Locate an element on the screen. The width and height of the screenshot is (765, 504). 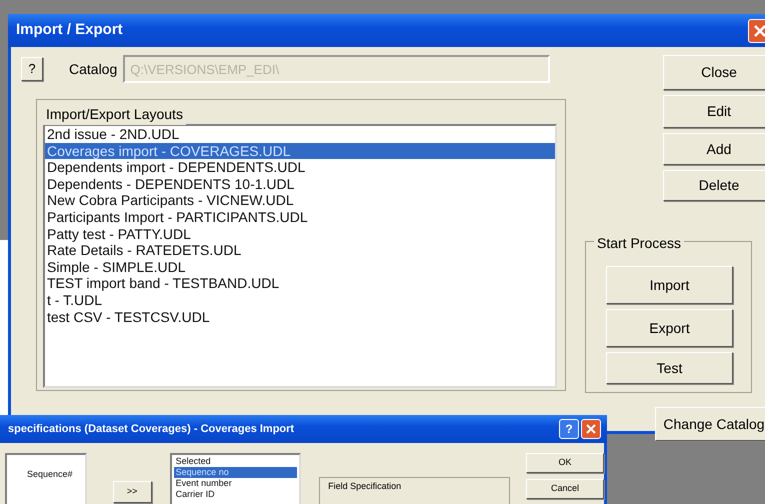
list-item: 2nd issue - 2ND.UDL is located at coordinates (300, 134).